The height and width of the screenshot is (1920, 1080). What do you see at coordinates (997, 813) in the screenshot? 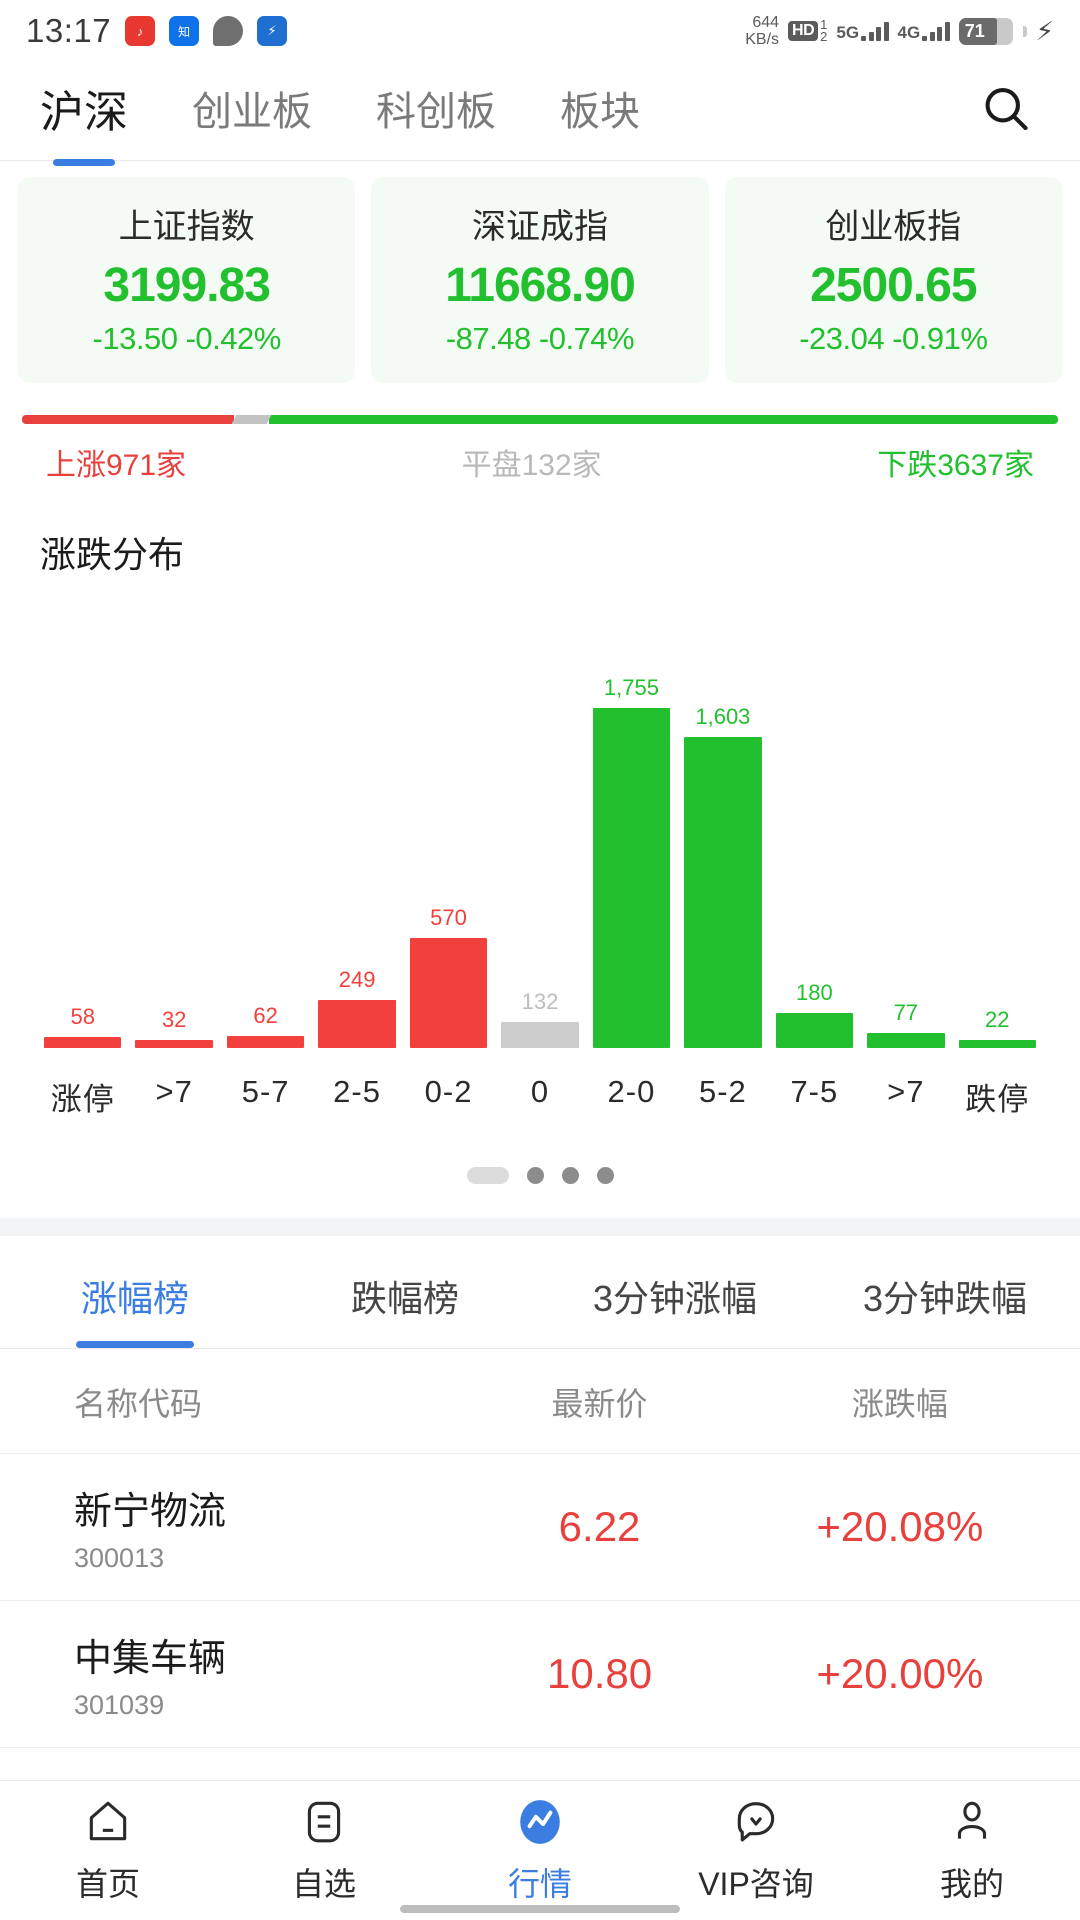
I see `chart-bar-column: 22` at bounding box center [997, 813].